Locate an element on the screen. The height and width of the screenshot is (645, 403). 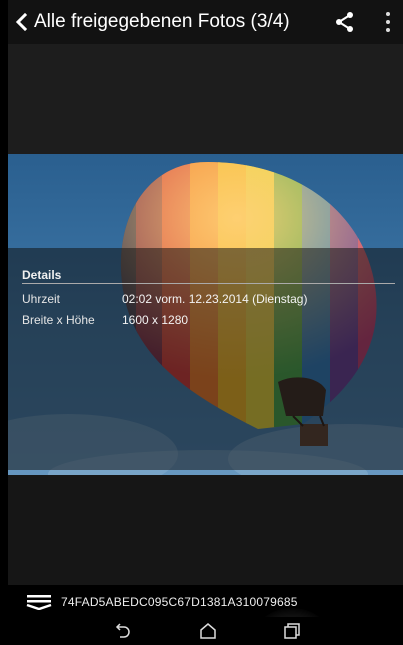
details-heading: Details is located at coordinates (42, 275).